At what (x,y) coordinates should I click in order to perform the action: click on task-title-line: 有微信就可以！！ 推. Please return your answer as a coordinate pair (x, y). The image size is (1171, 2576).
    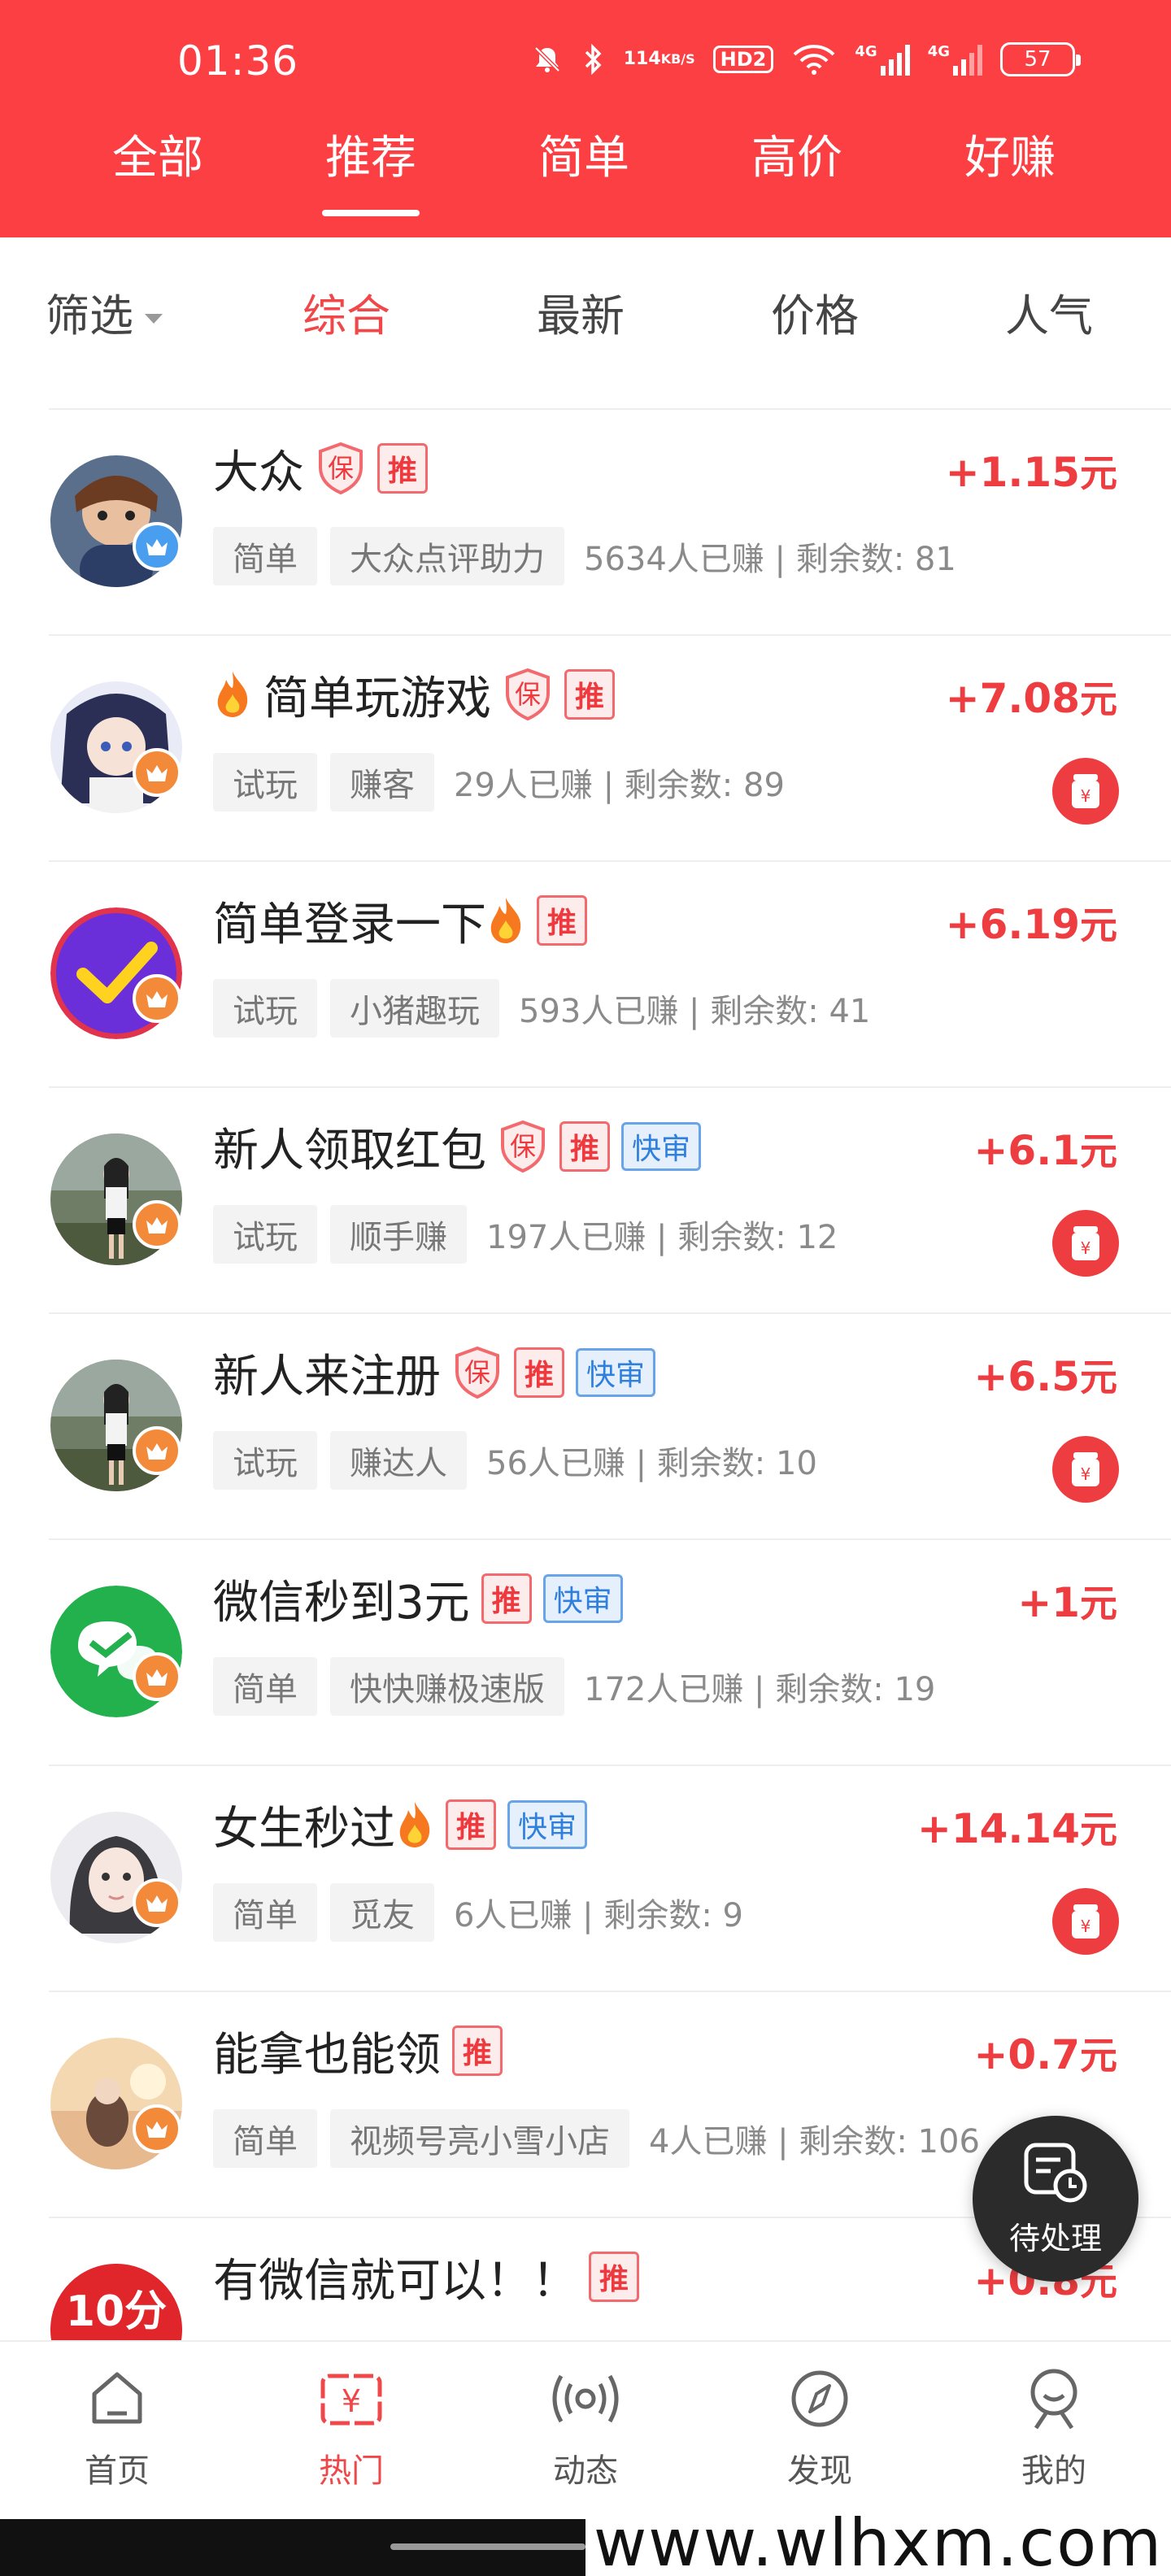
    Looking at the image, I should click on (426, 2276).